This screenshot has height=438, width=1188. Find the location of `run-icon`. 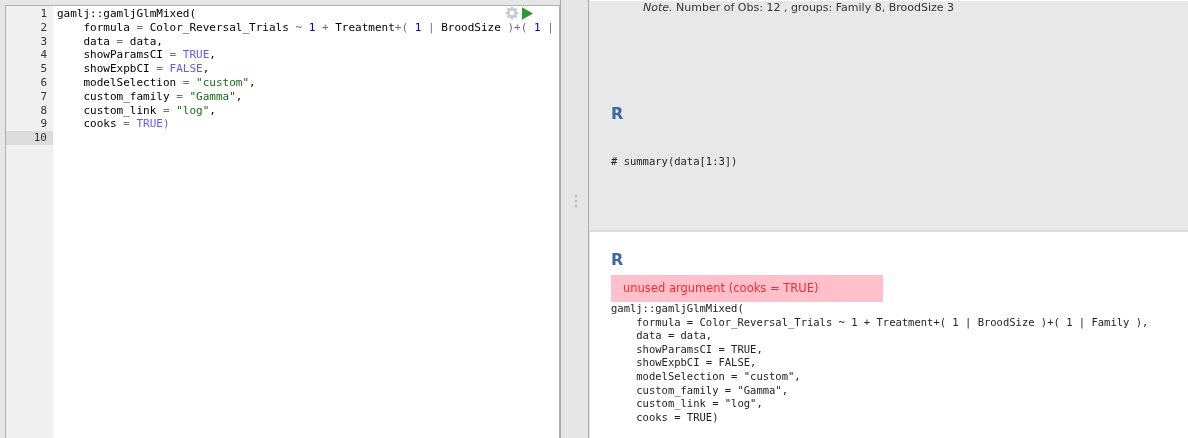

run-icon is located at coordinates (527, 13).